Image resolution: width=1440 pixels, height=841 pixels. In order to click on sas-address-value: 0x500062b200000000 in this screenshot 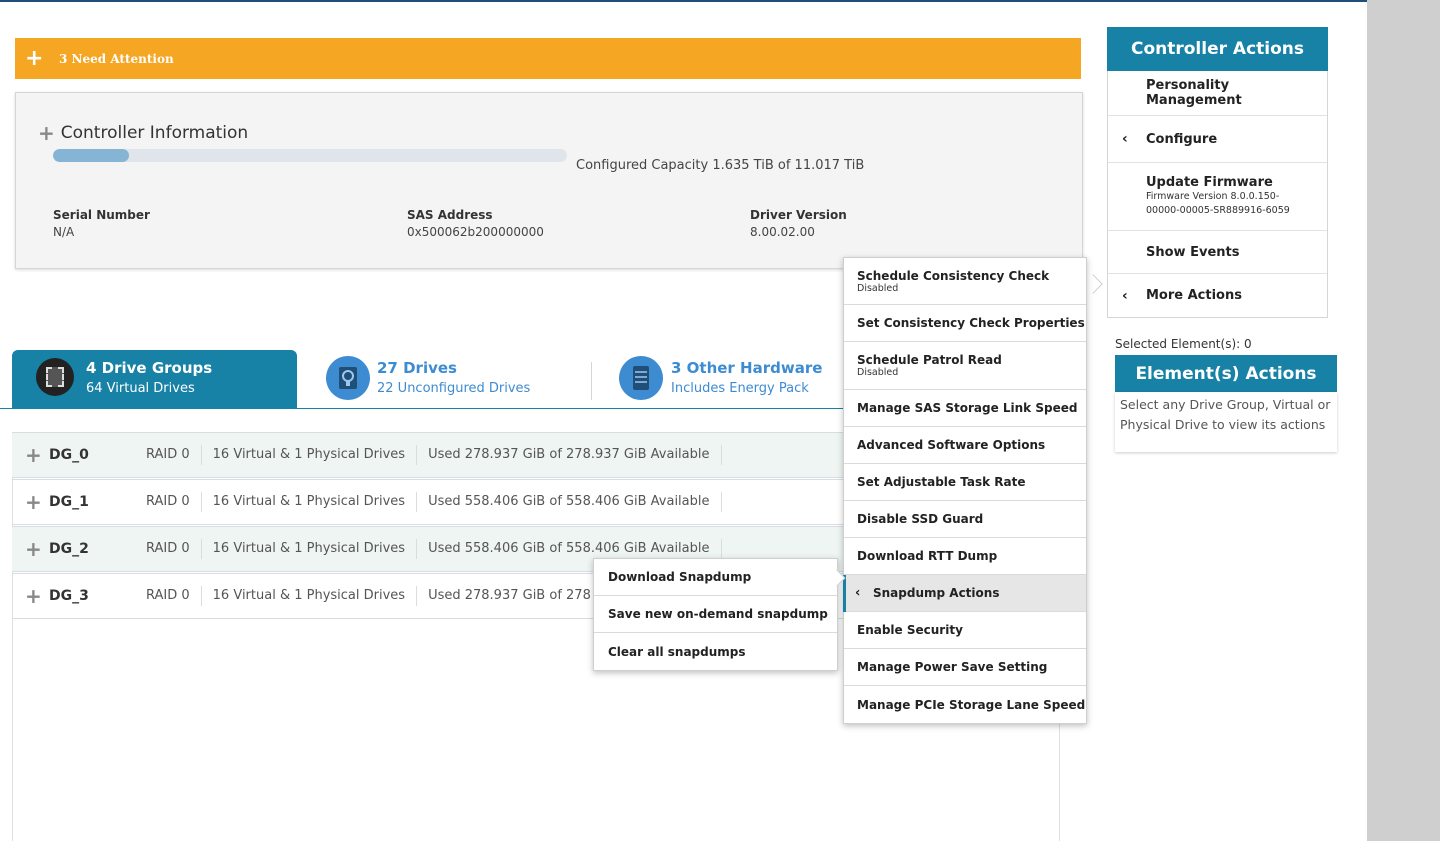, I will do `click(475, 232)`.